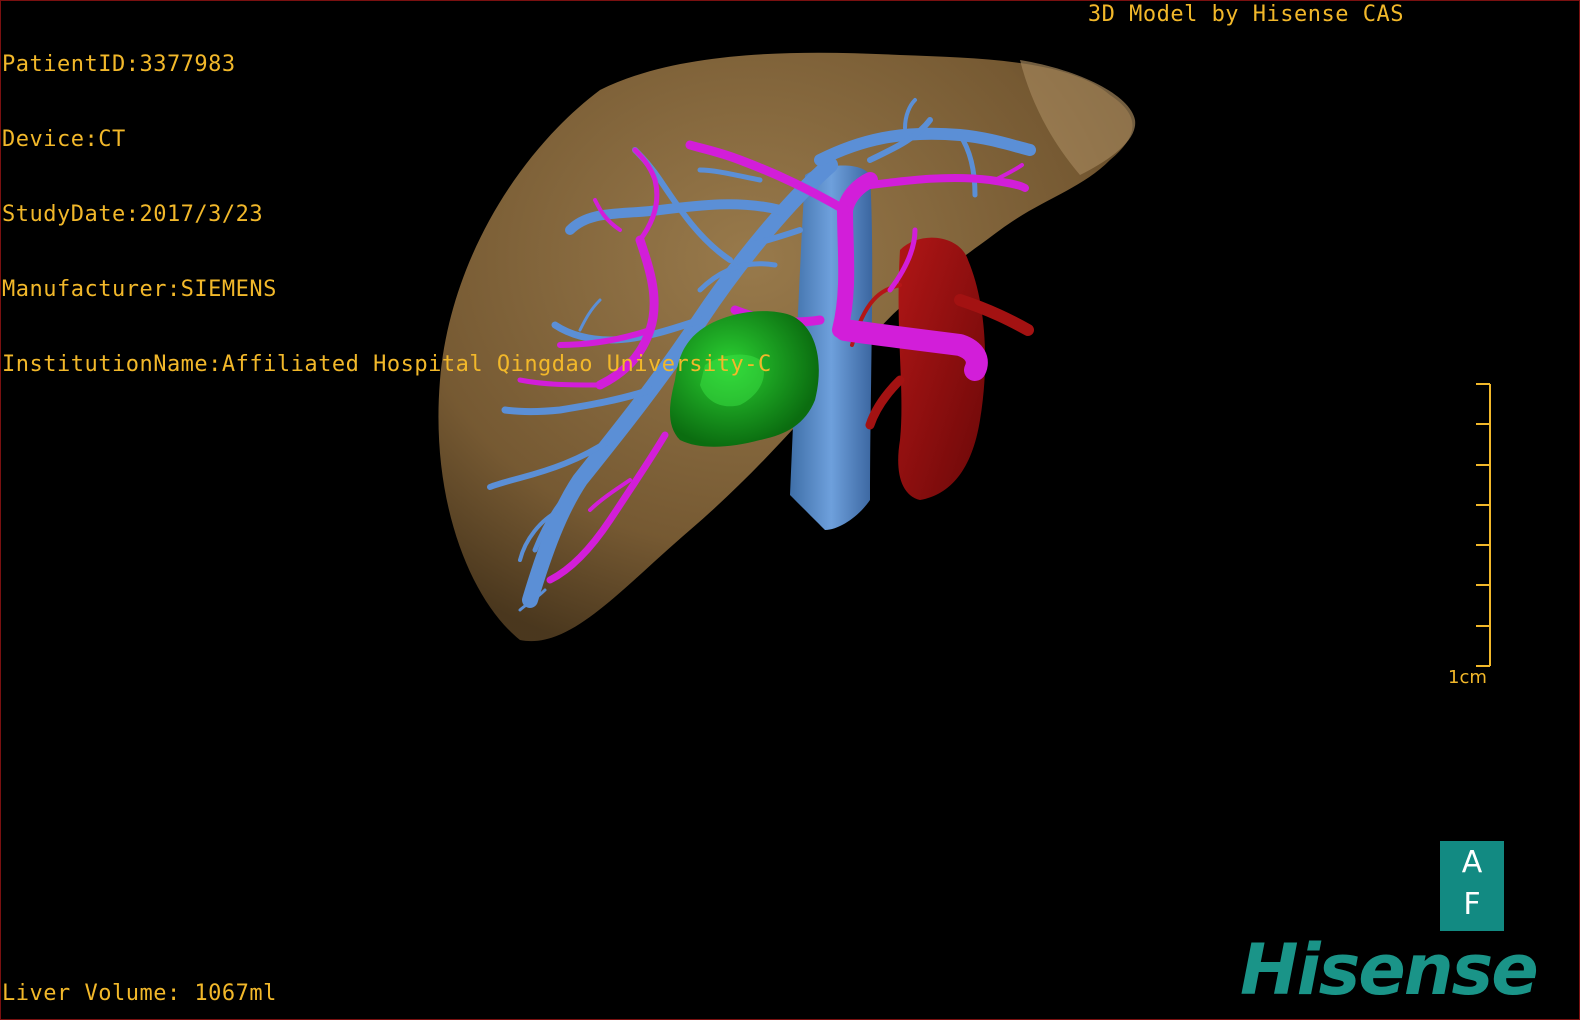  I want to click on hisense-logo: Hisense, so click(1389, 970).